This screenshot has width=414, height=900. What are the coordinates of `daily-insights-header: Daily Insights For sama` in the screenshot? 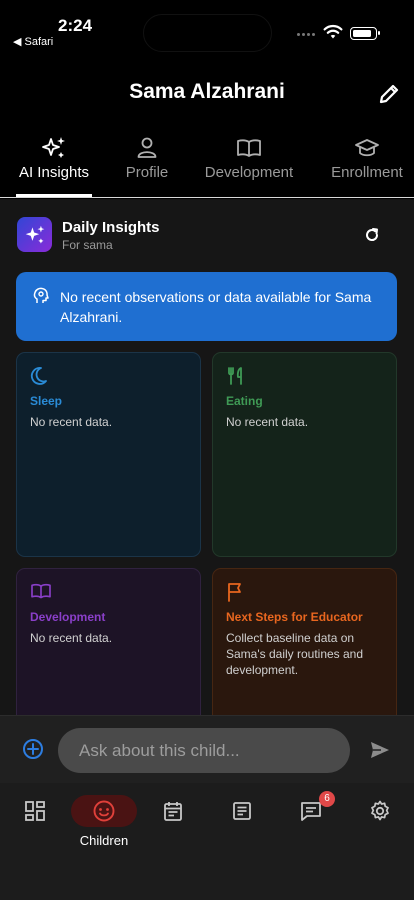 It's located at (207, 235).